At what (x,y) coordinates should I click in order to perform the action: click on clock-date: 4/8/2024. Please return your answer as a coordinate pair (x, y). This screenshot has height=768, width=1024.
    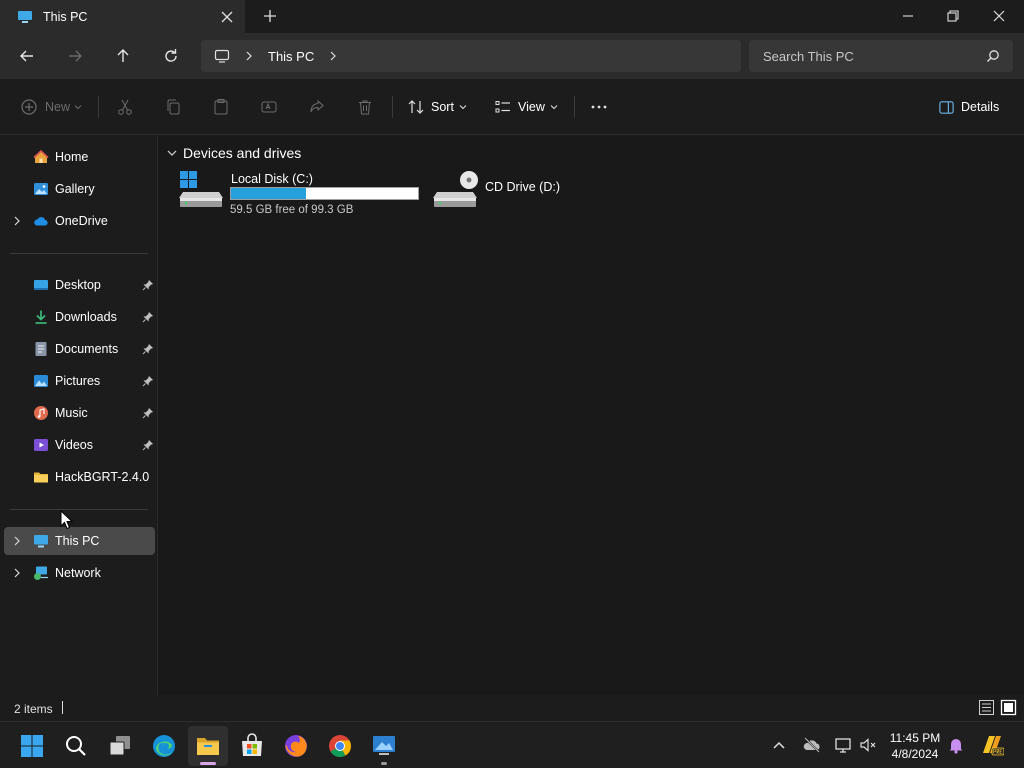
    Looking at the image, I should click on (915, 754).